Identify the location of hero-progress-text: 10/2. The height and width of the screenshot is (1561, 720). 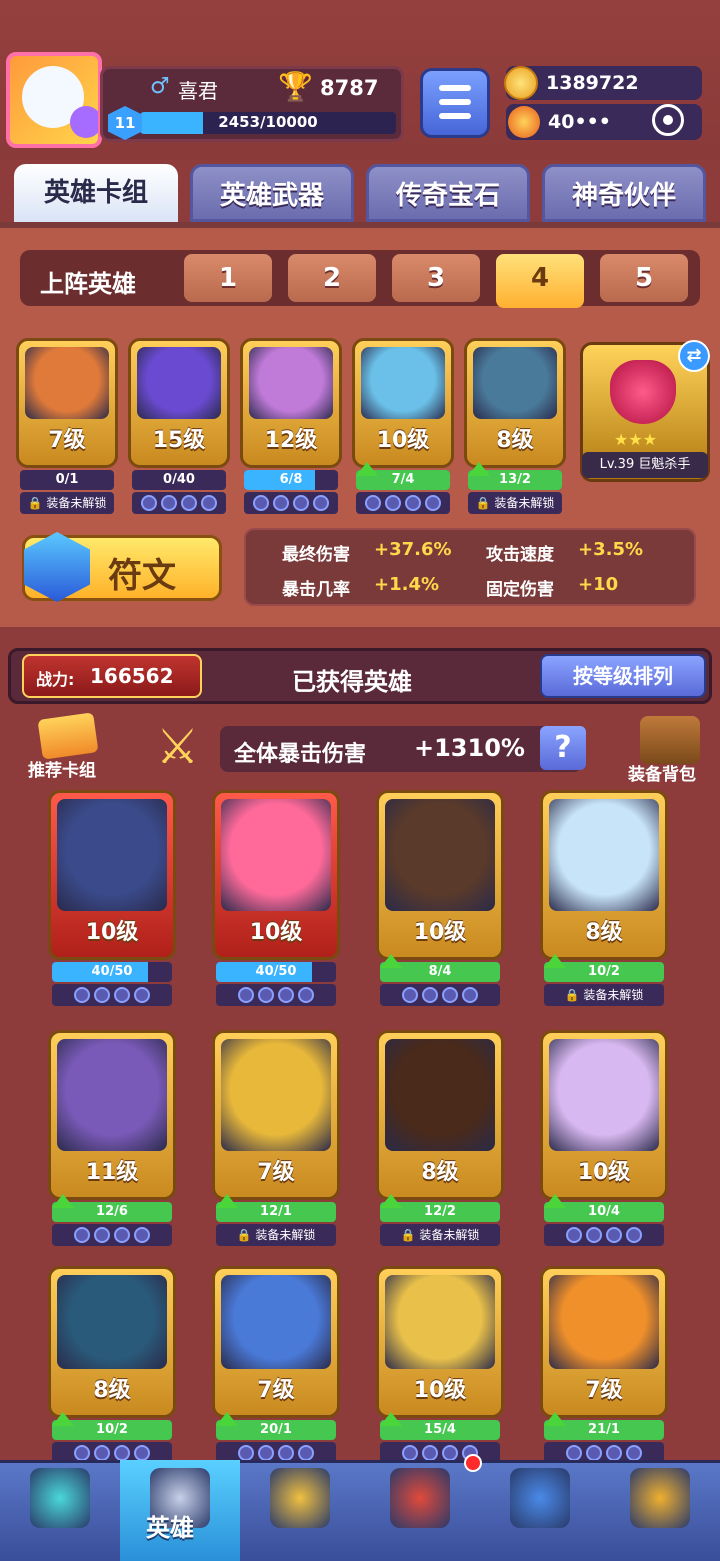
(604, 971).